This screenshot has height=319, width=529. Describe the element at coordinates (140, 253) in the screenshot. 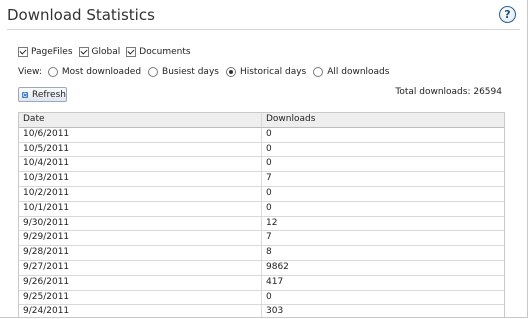

I see `date-cell: 9/28/2011` at that location.